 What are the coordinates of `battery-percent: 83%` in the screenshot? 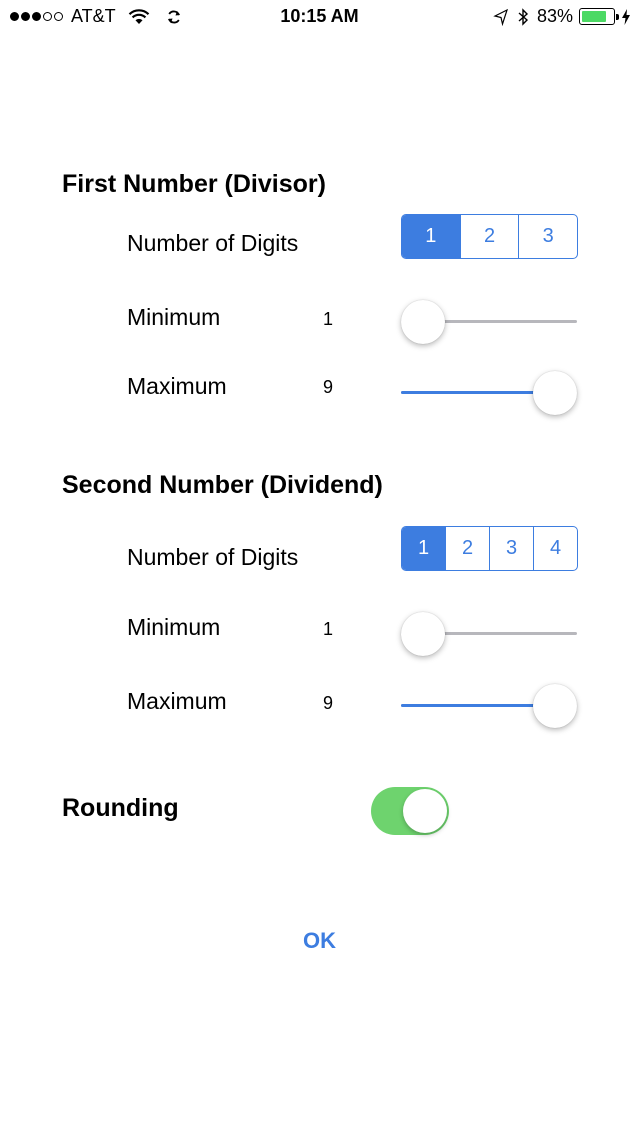 It's located at (554, 16).